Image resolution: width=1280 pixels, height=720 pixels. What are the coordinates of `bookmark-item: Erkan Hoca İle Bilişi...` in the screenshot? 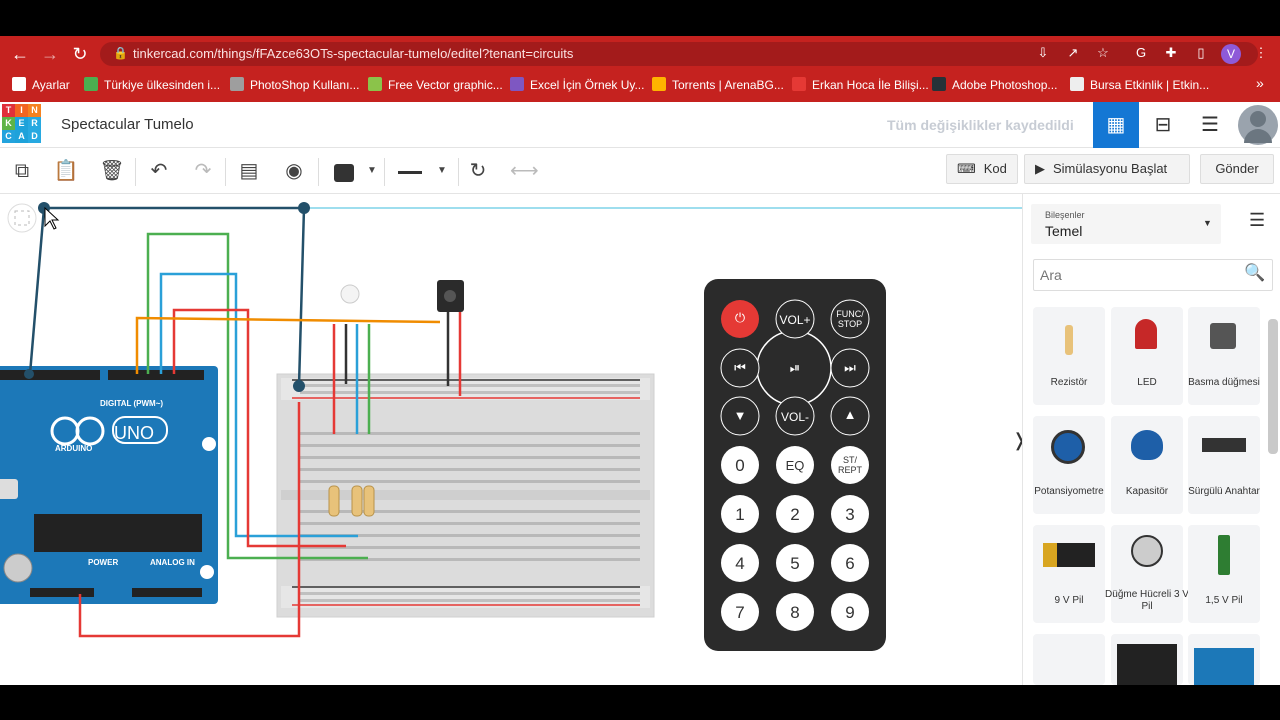 It's located at (860, 84).